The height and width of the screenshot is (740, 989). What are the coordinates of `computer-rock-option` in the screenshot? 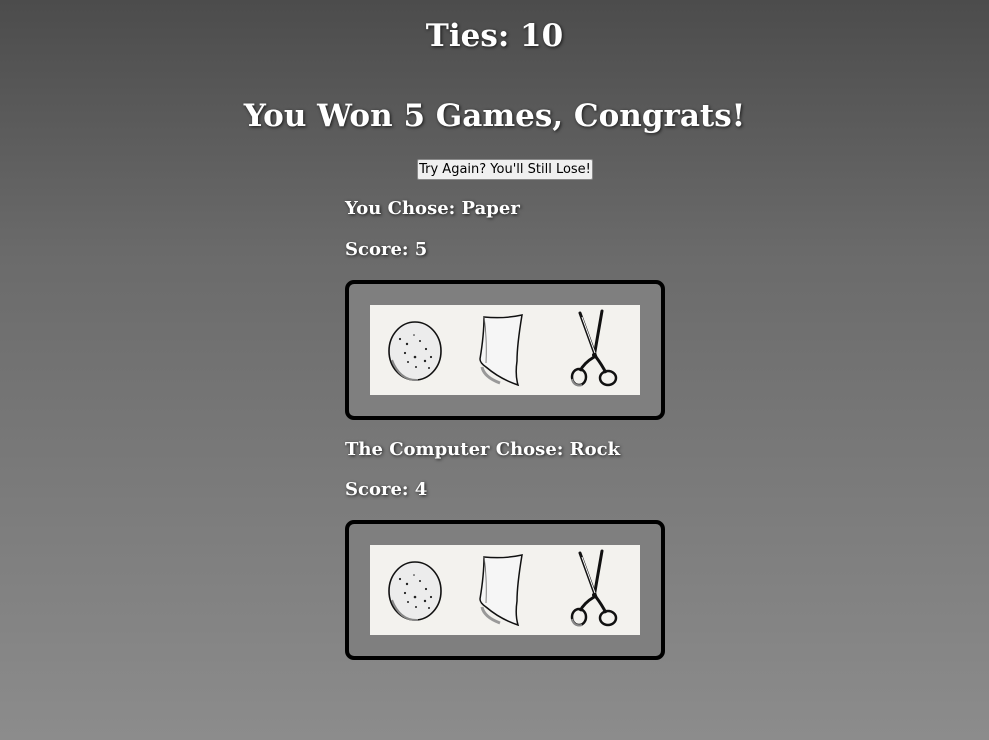 It's located at (415, 590).